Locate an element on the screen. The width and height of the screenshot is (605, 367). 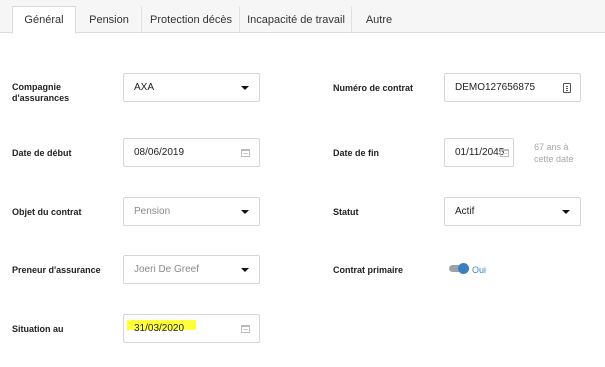
preneur-label: Preneur d'assurance is located at coordinates (56, 270).